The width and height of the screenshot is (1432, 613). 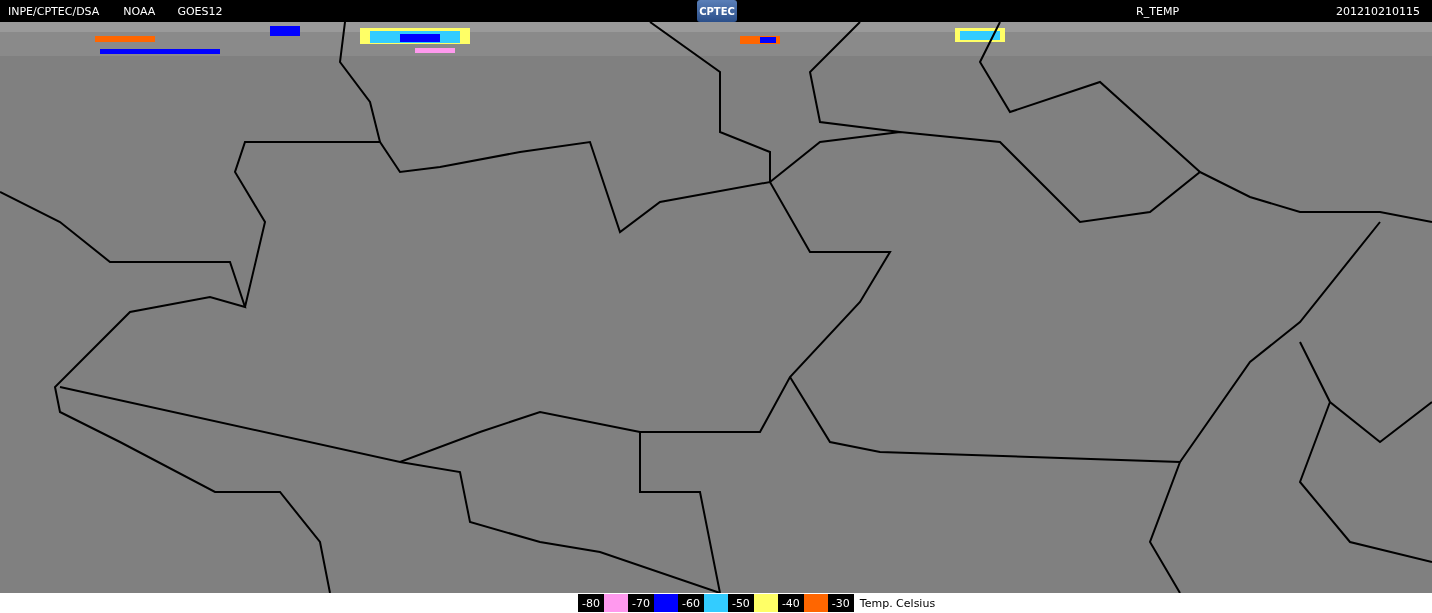 What do you see at coordinates (200, 11) in the screenshot?
I see `satellite-label: GOES12` at bounding box center [200, 11].